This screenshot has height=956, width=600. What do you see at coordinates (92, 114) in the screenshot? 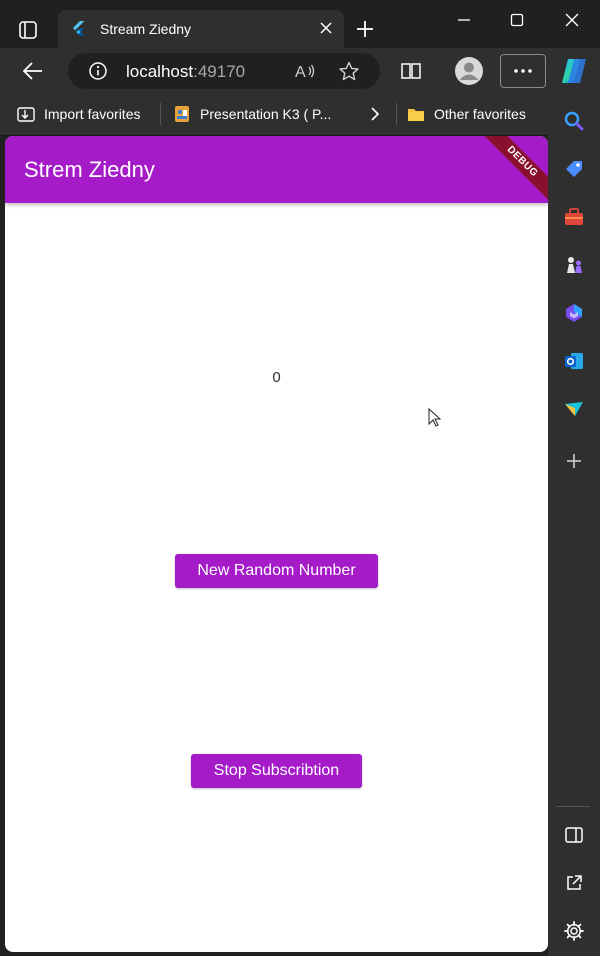
I see `favorite-import-label: Import favorites` at bounding box center [92, 114].